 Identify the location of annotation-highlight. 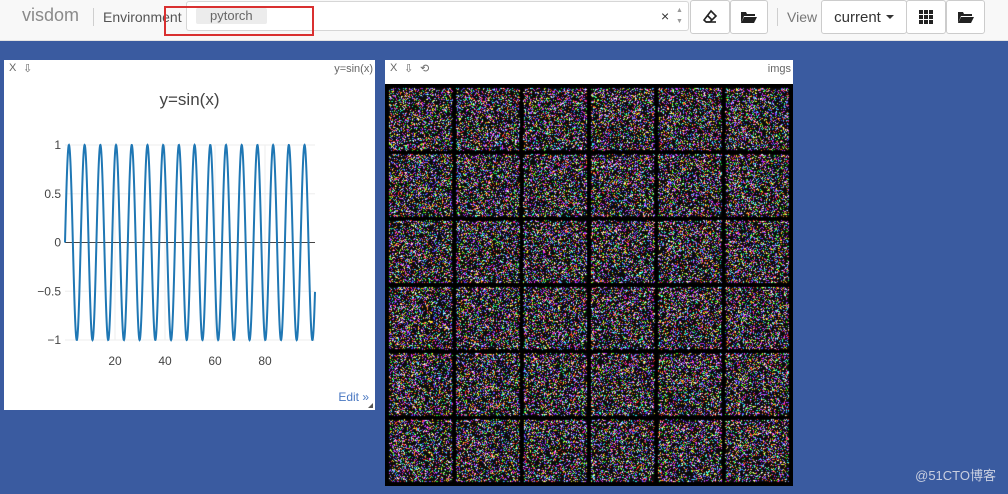
(239, 21).